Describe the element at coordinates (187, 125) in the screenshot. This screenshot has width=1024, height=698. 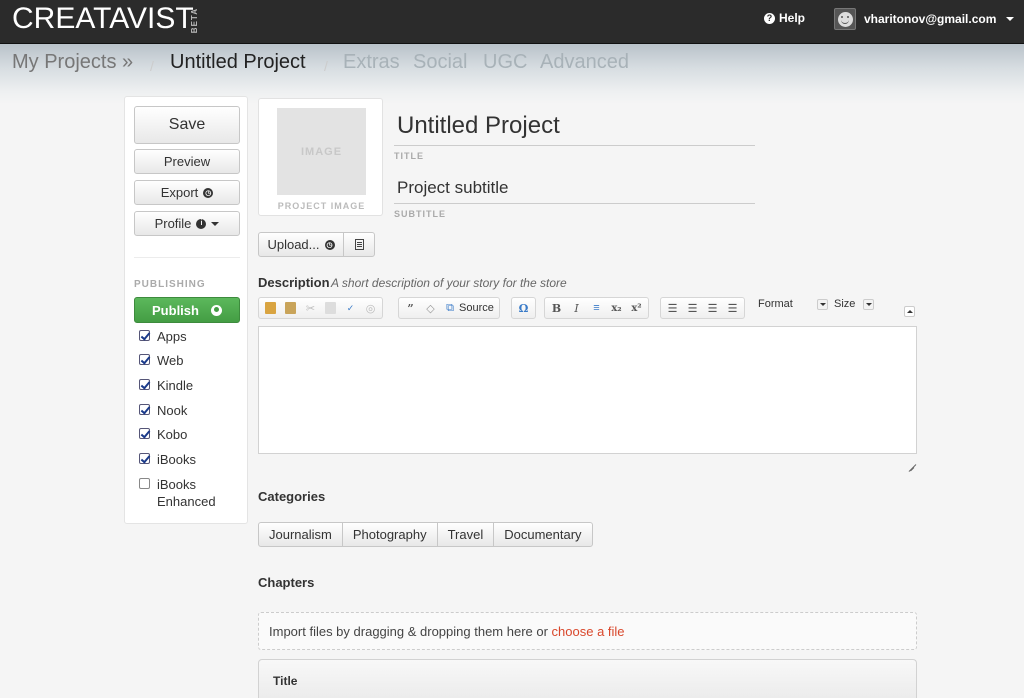
I see `save-button: Save` at that location.